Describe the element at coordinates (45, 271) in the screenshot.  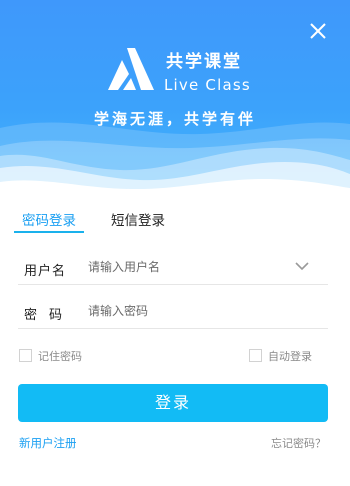
I see `username-label: 用户名` at that location.